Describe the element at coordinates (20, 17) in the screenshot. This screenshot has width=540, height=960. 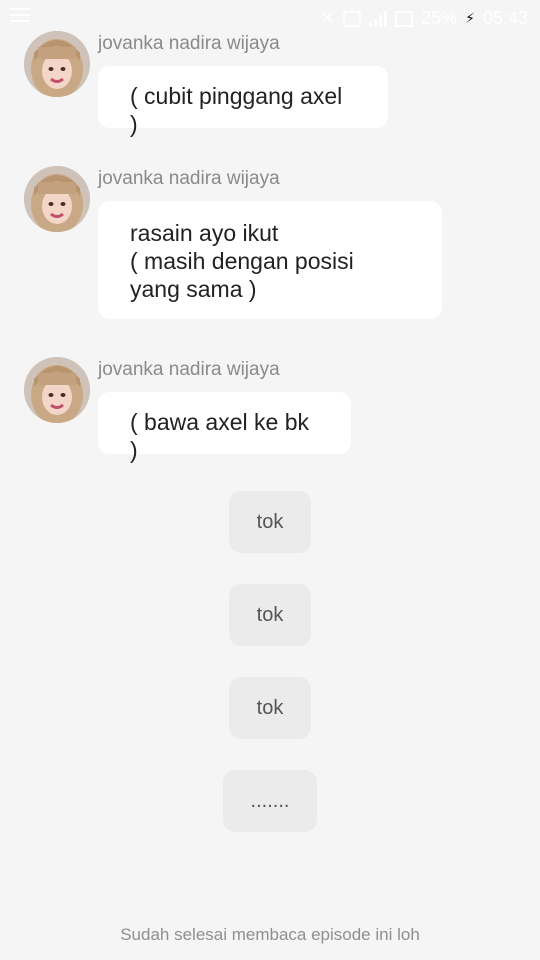
I see `menu-icon` at that location.